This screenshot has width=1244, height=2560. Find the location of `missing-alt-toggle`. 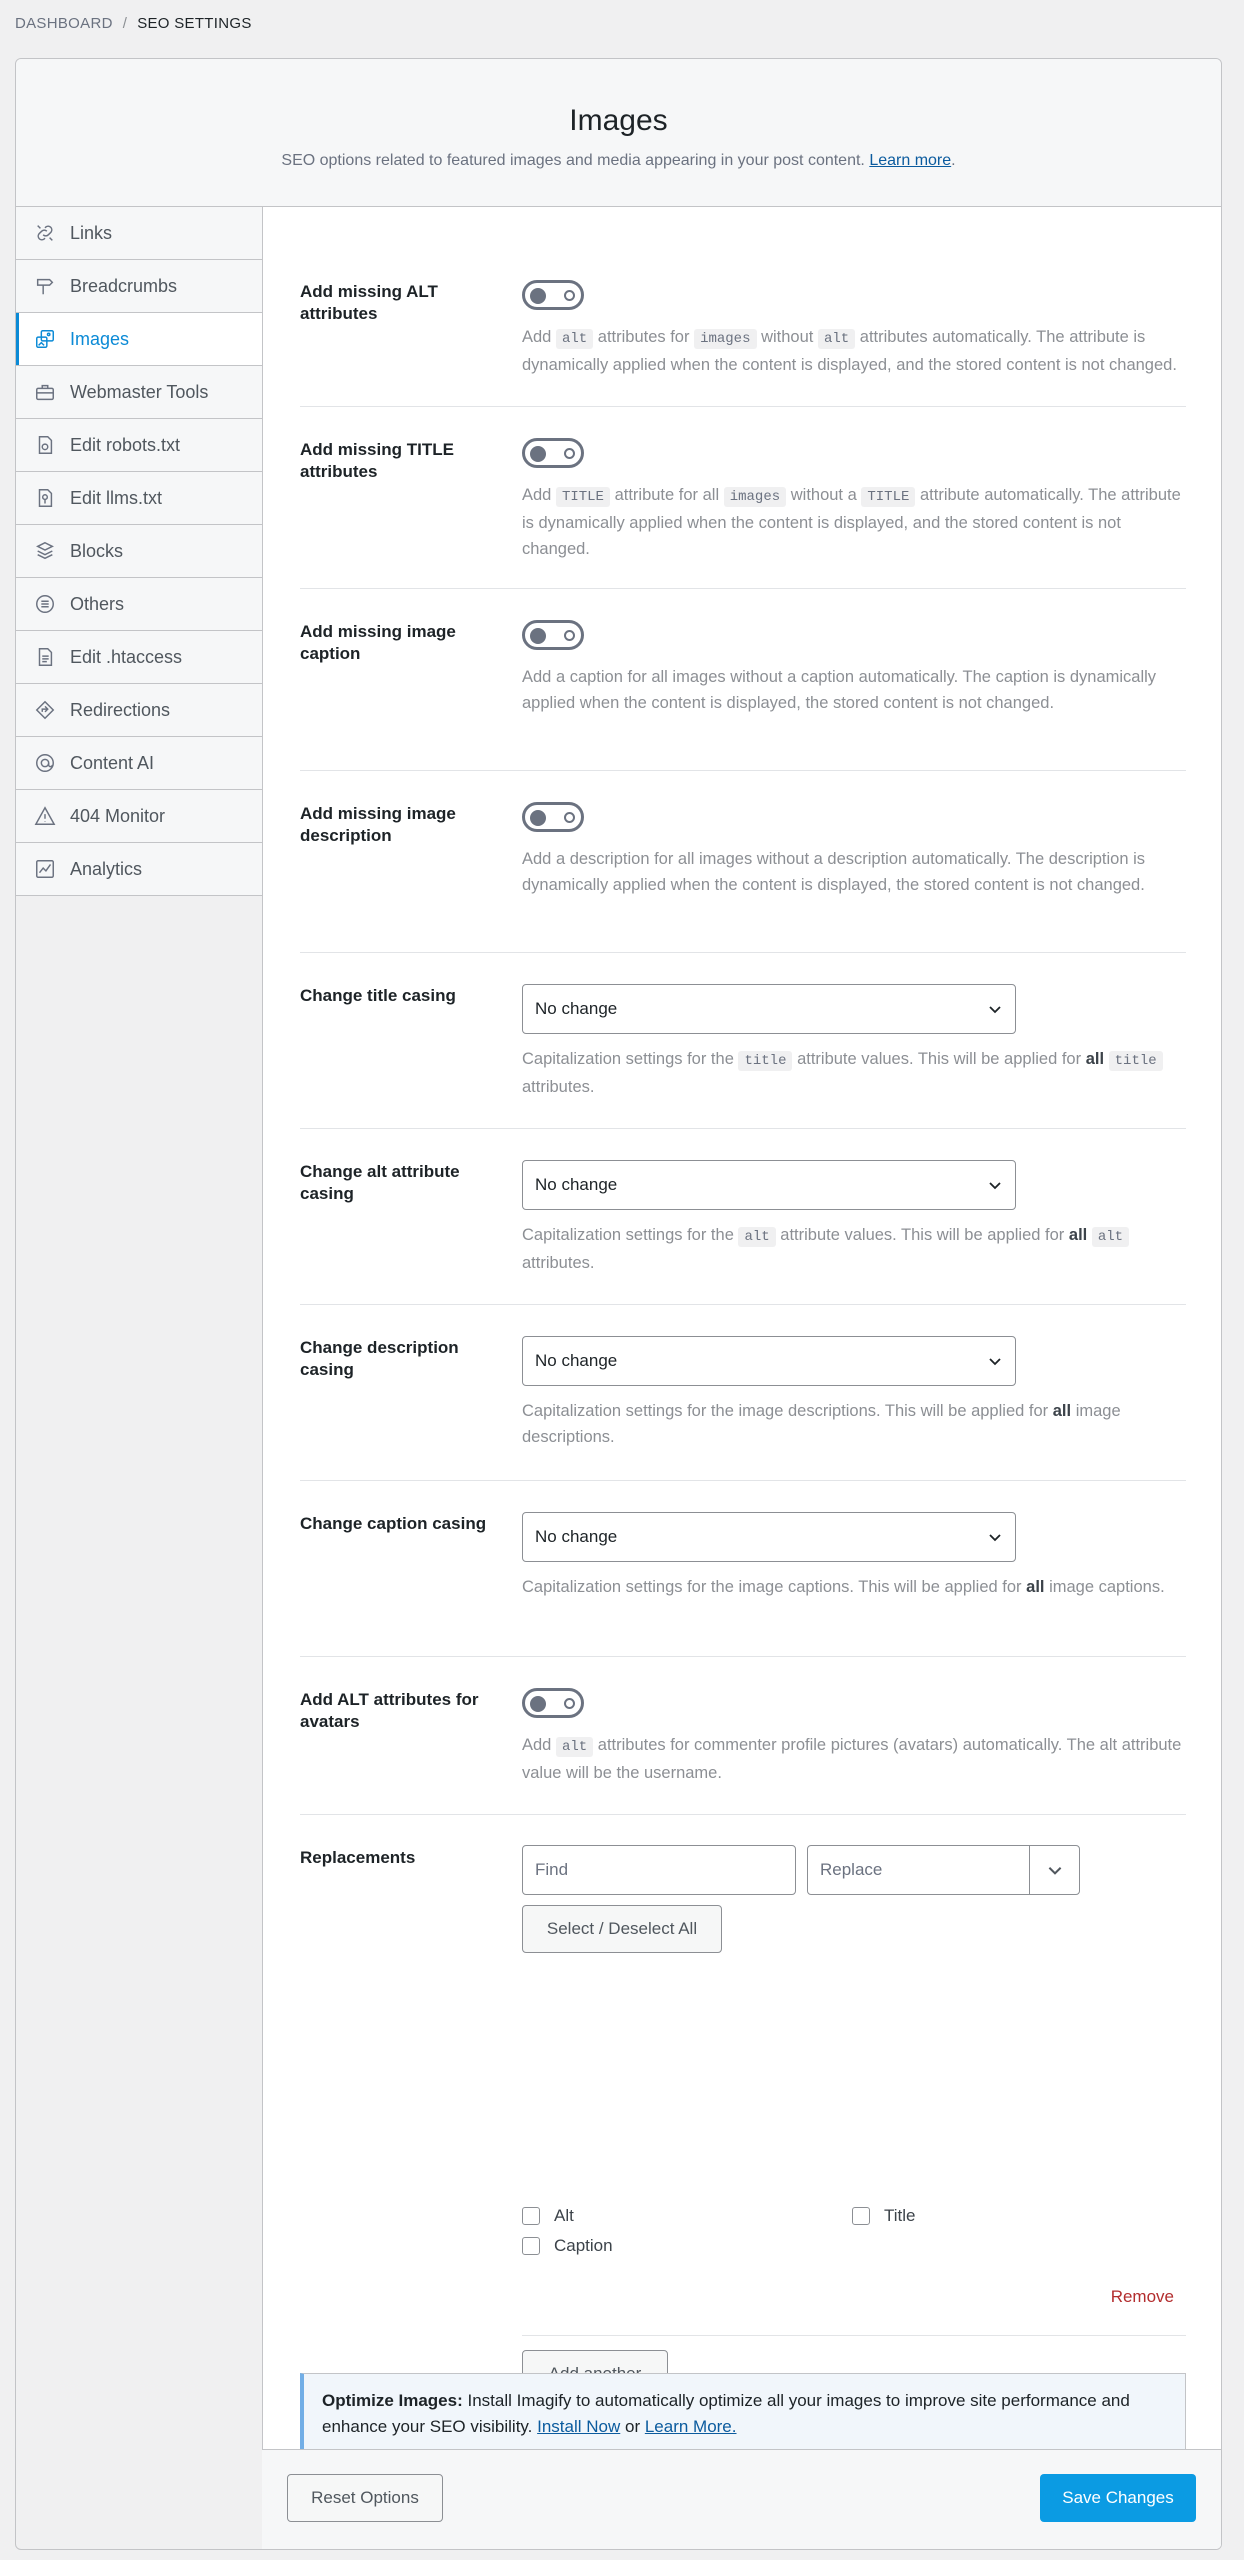

missing-alt-toggle is located at coordinates (553, 295).